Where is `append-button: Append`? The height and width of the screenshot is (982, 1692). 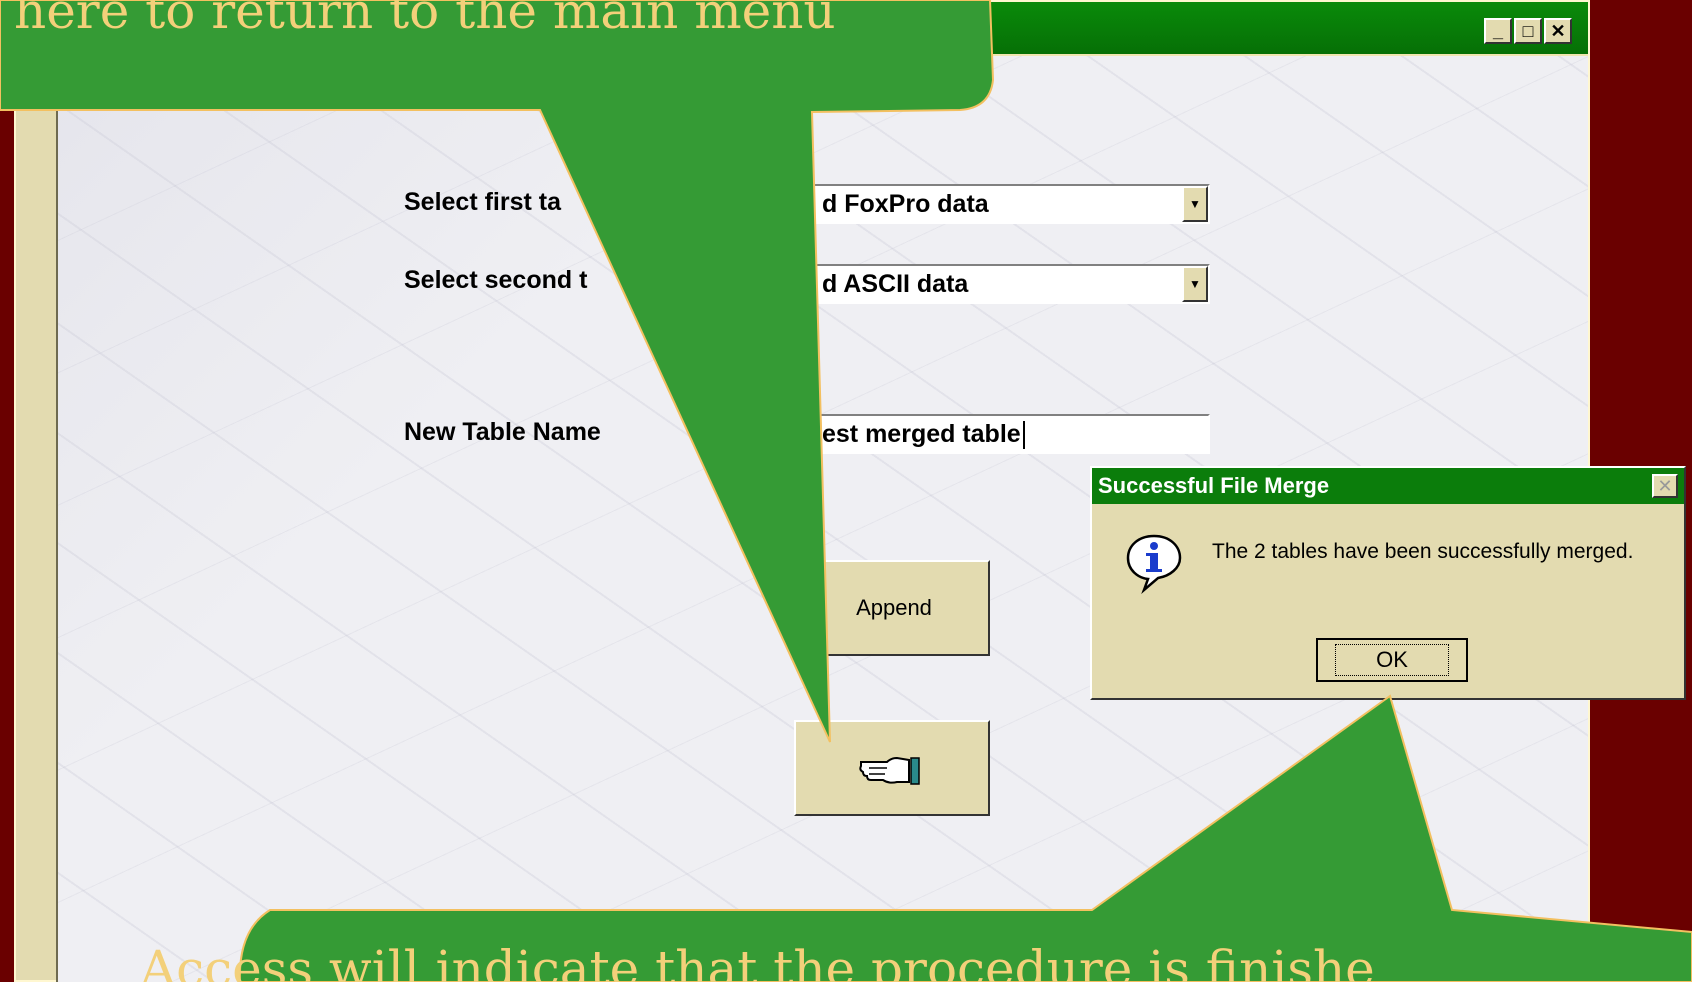
append-button: Append is located at coordinates (894, 608).